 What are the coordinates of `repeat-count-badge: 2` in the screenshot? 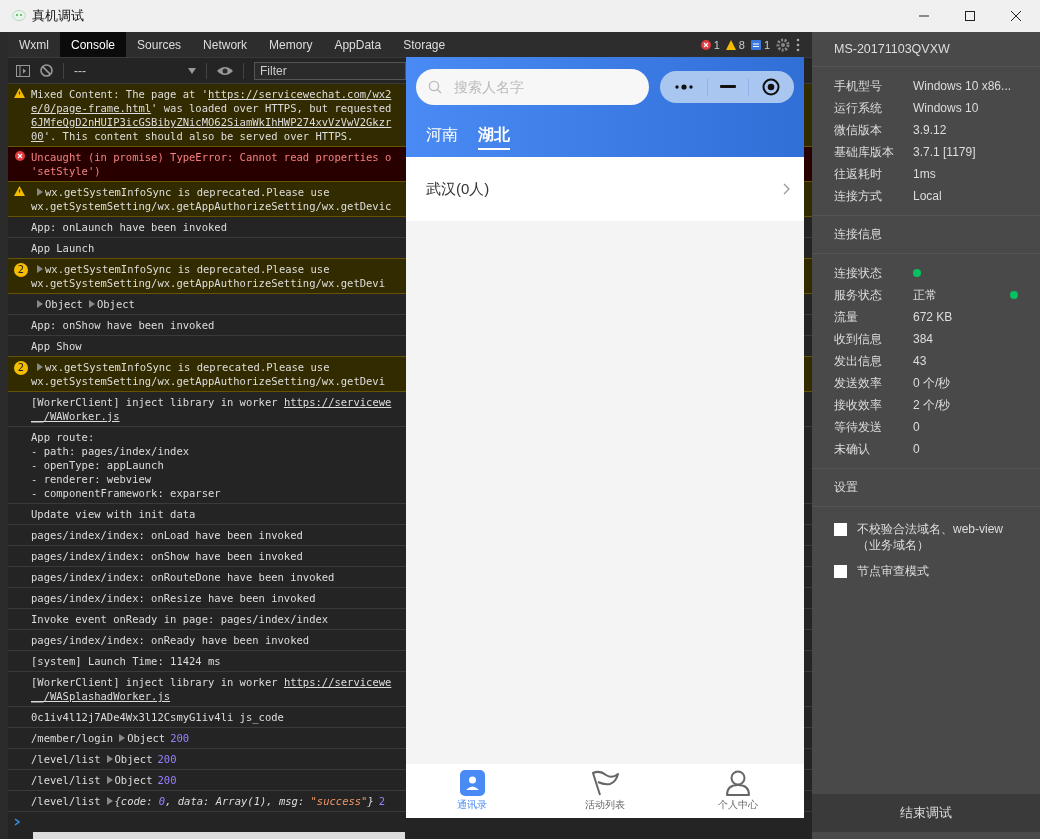 It's located at (21, 368).